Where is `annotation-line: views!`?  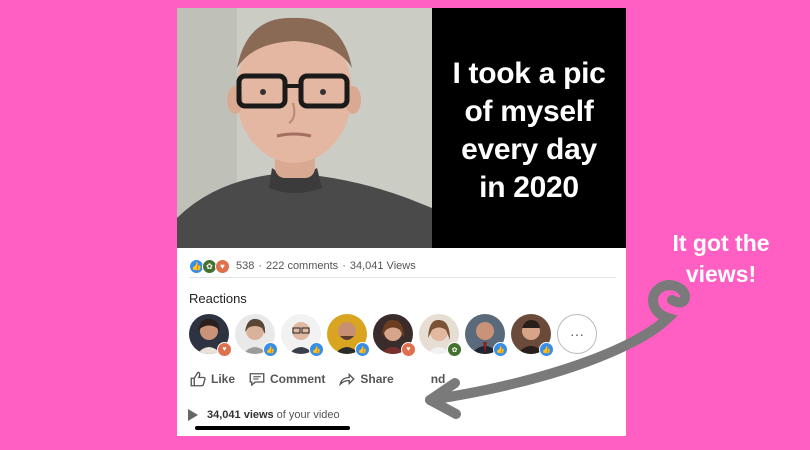 annotation-line: views! is located at coordinates (721, 274).